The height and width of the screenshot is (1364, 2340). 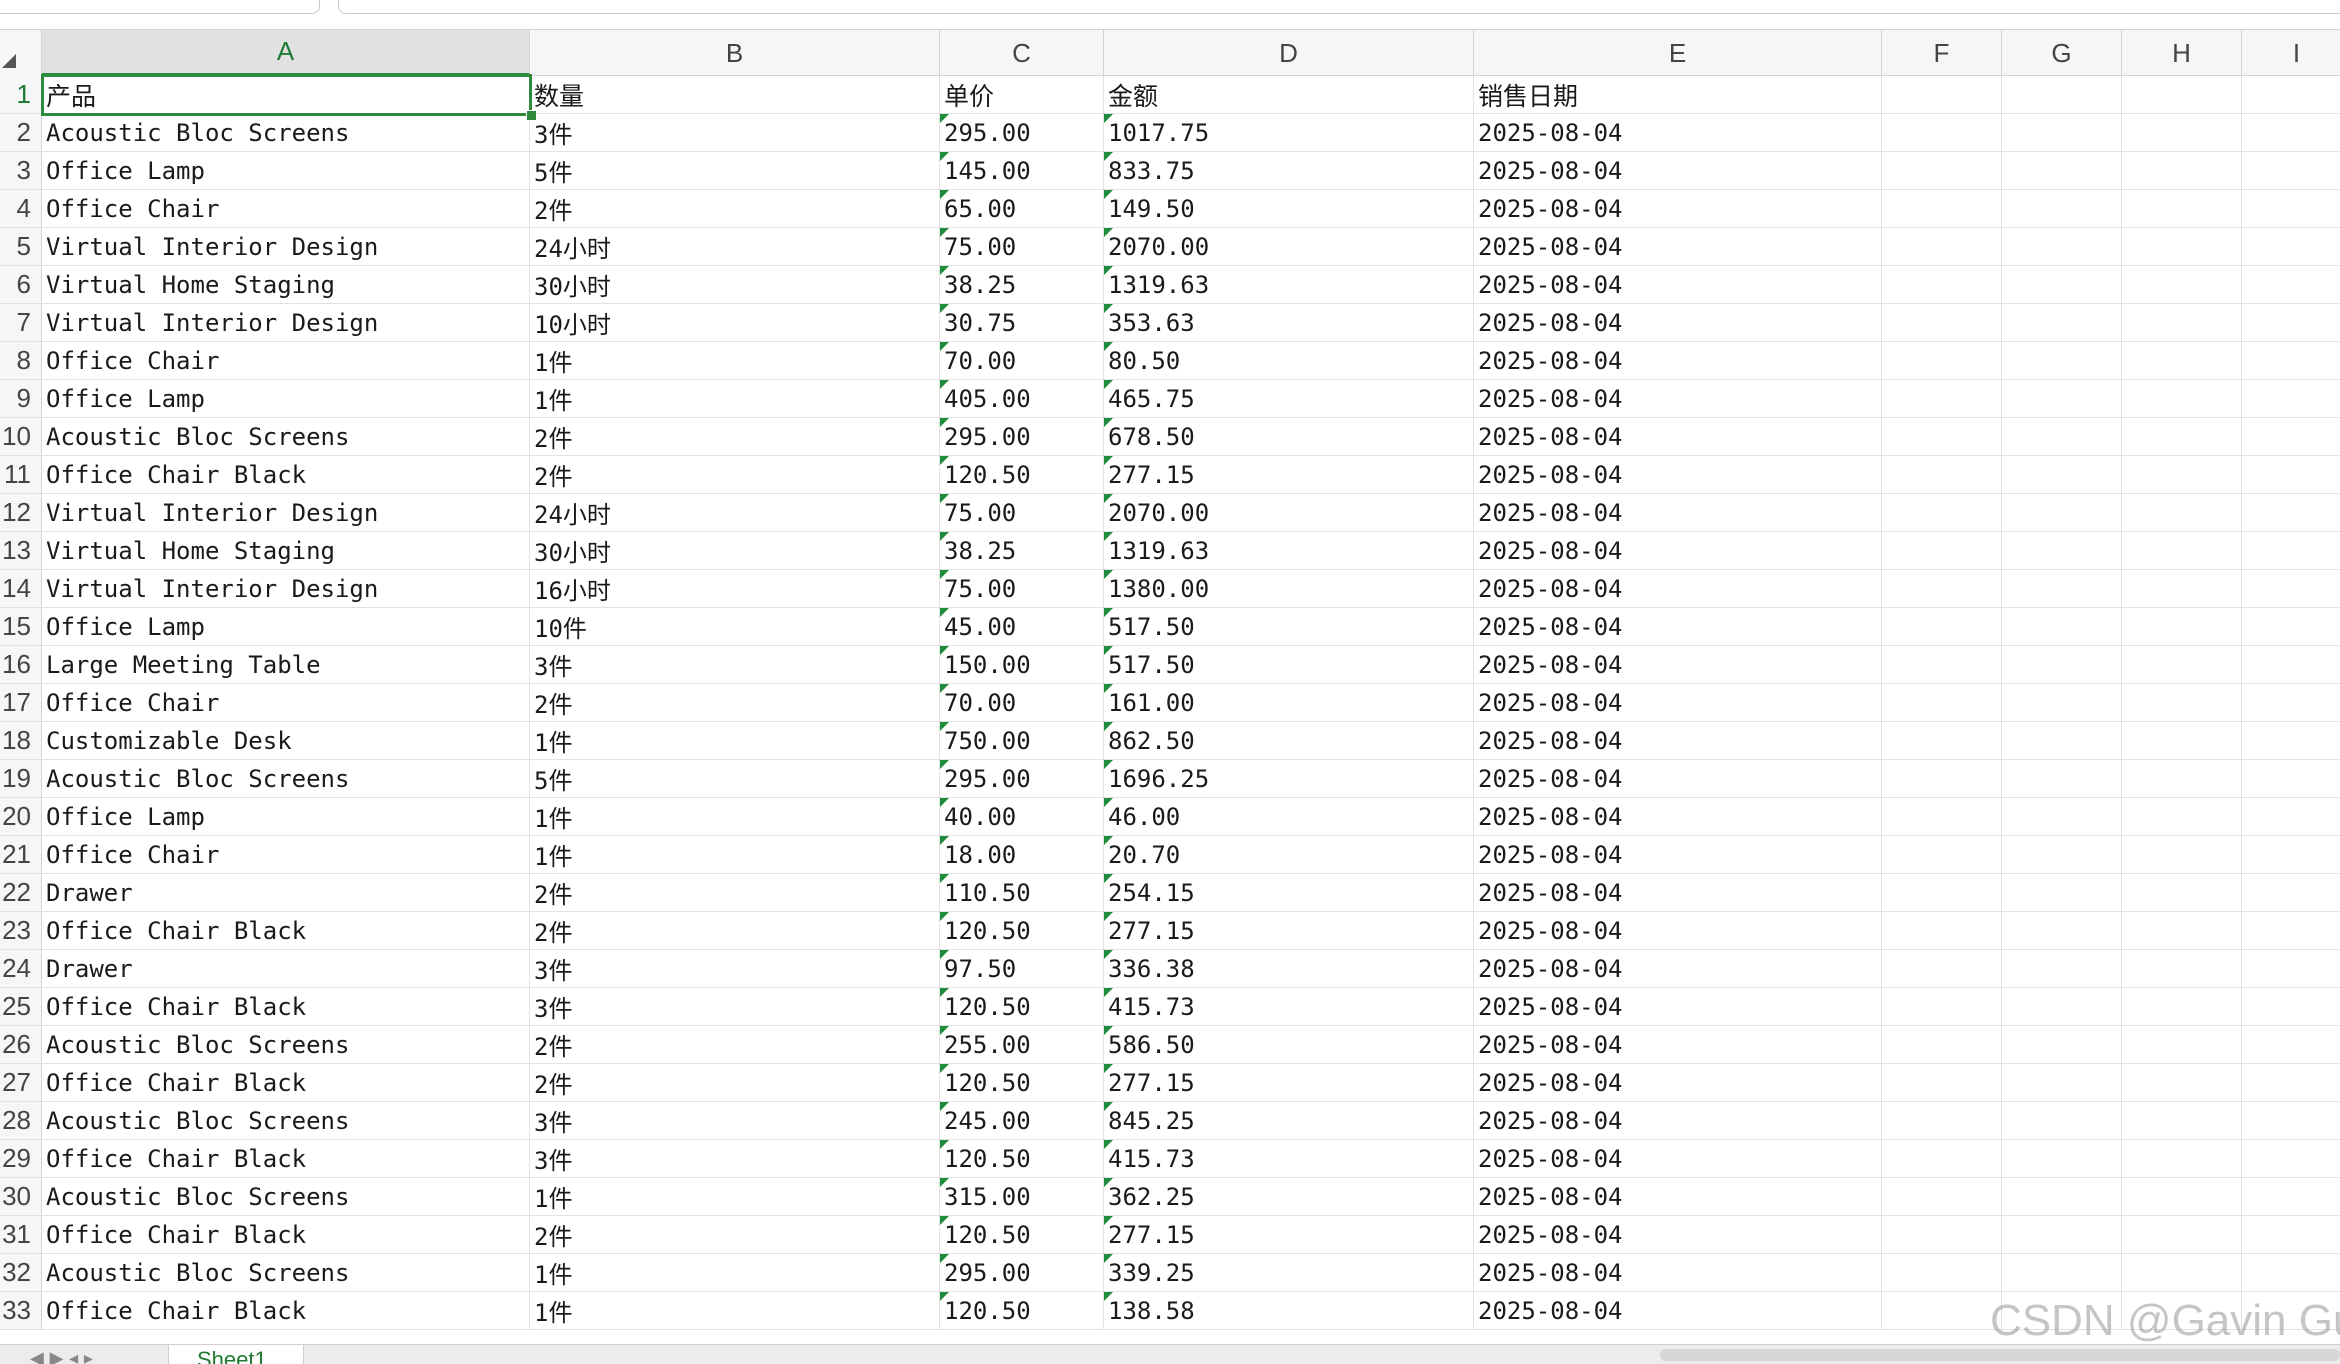 I want to click on cell-c12: 75.00, so click(x=1022, y=513).